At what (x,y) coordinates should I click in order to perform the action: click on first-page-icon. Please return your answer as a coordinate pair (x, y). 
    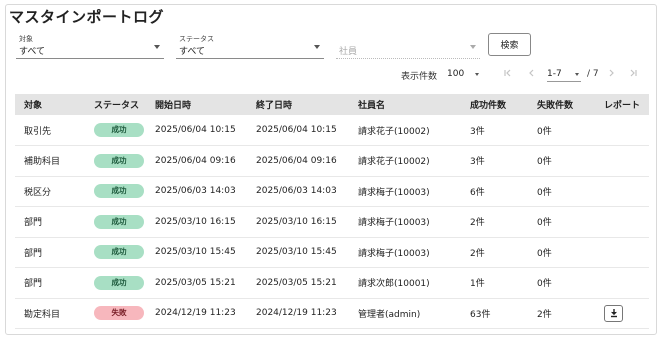
    Looking at the image, I should click on (508, 74).